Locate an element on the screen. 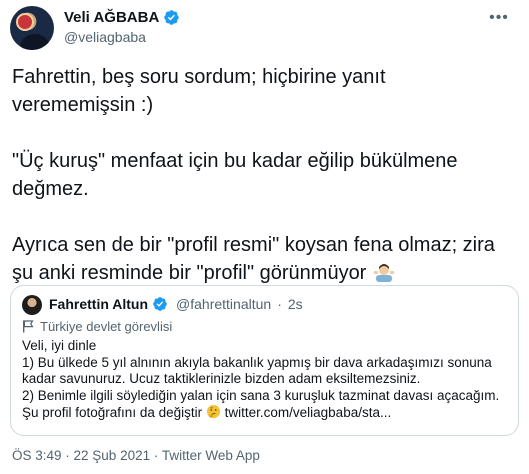 This screenshot has width=529, height=474. avatar-badge is located at coordinates (25, 22).